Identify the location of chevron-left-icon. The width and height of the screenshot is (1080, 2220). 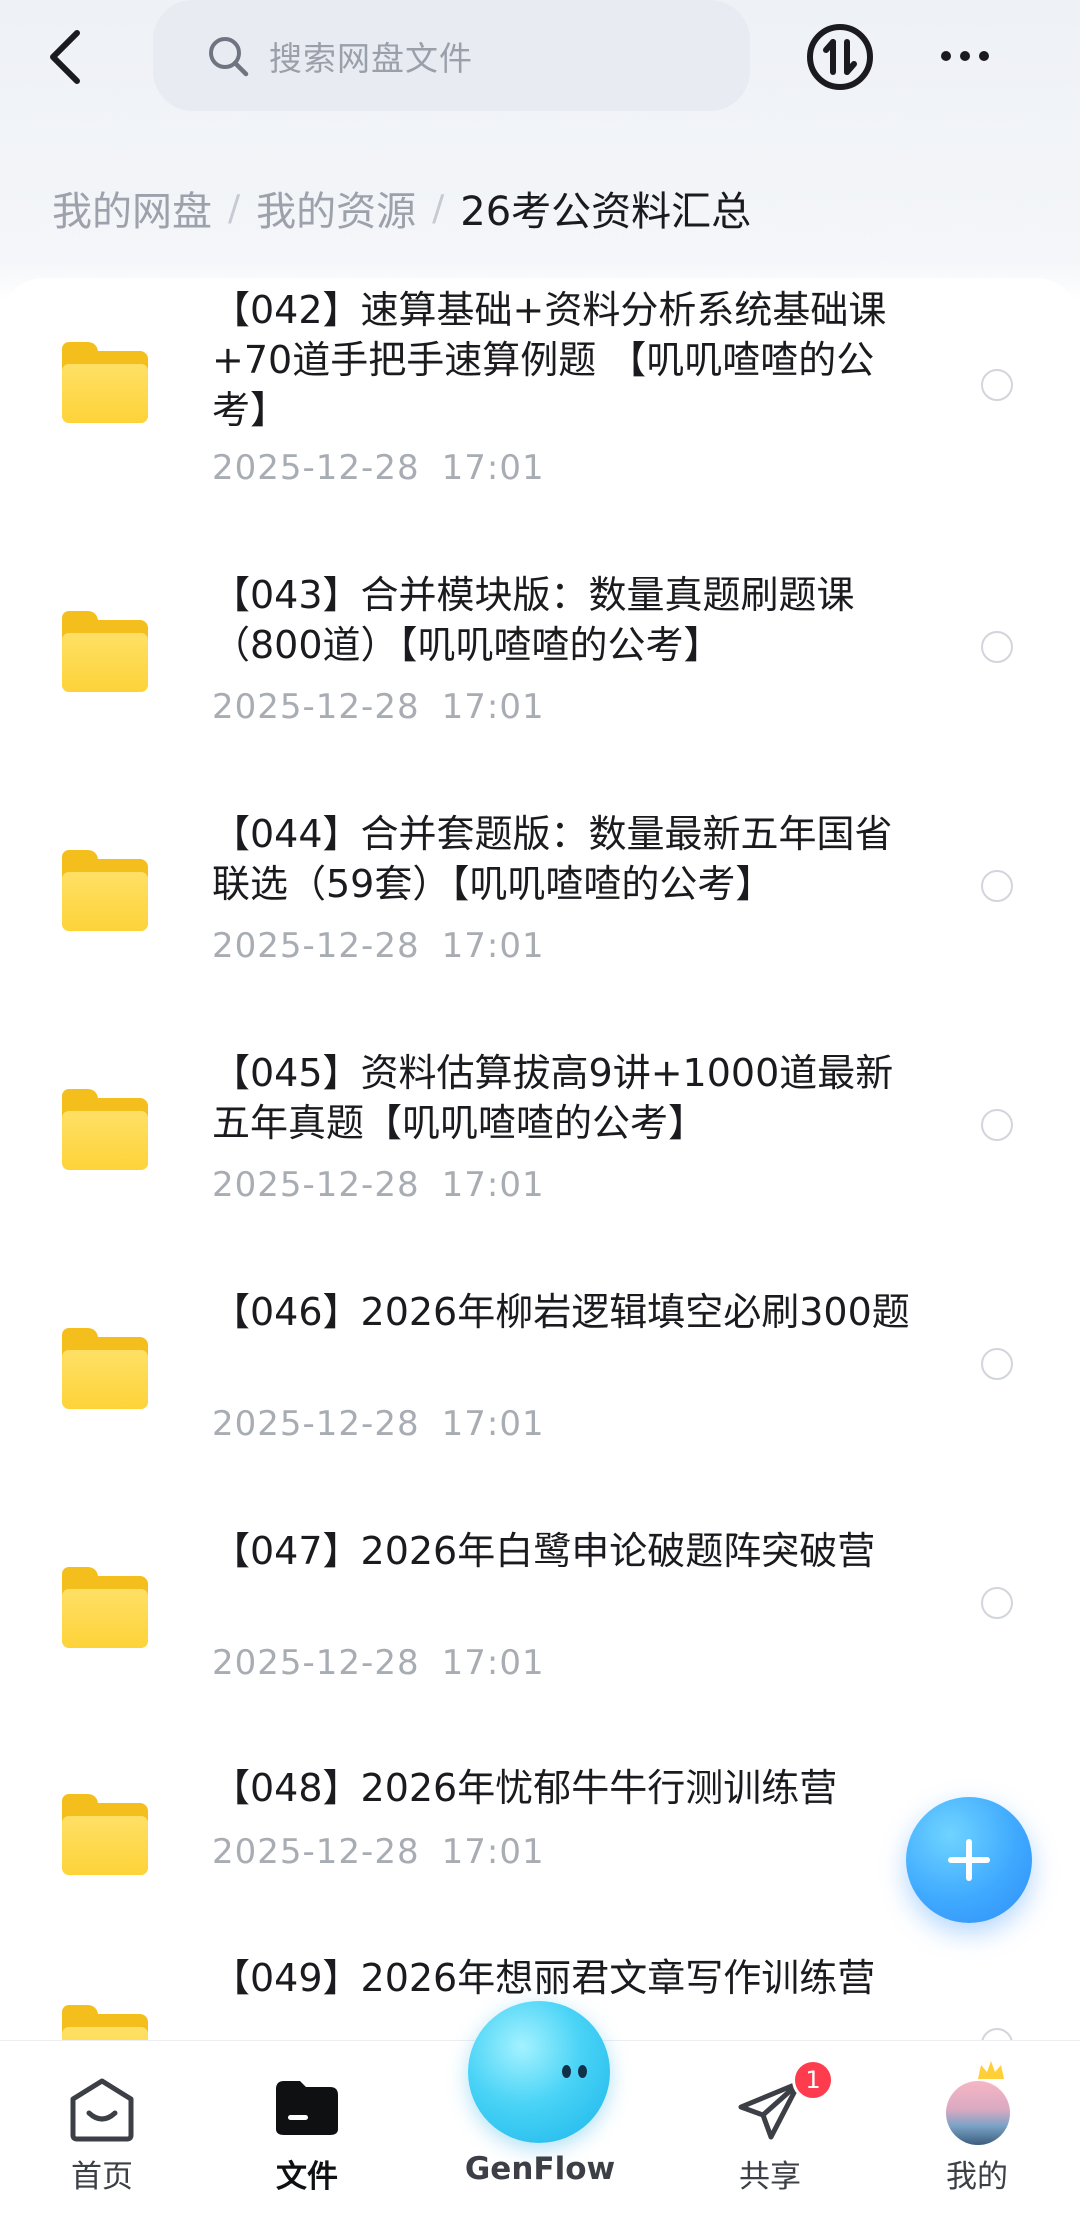
(65, 57).